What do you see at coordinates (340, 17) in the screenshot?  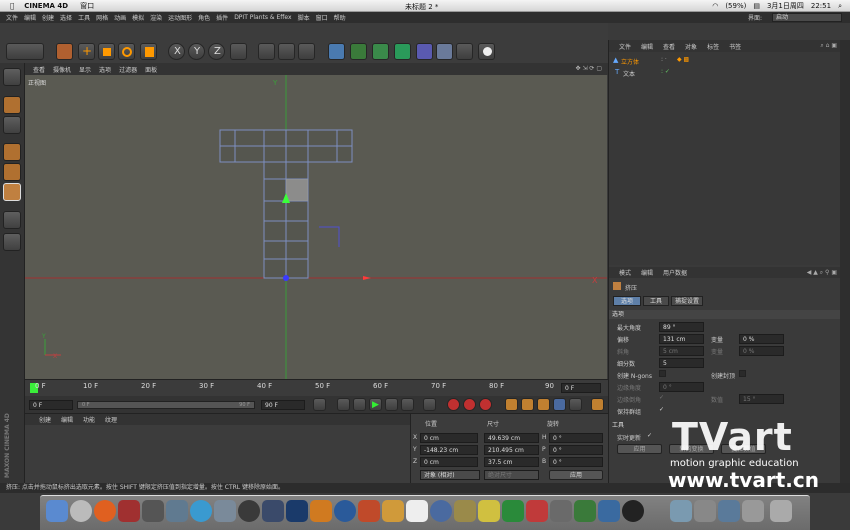 I see `menu-help: 帮助` at bounding box center [340, 17].